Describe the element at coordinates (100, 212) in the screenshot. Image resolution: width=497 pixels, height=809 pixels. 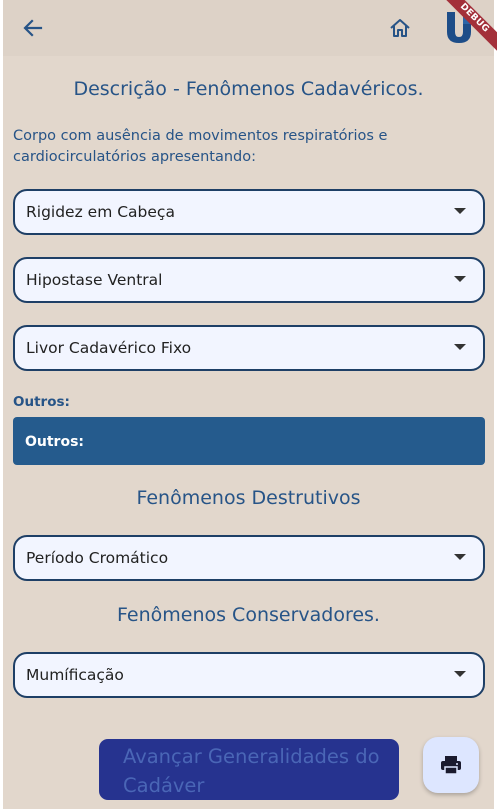
I see `rigidez-value: Rigidez em Cabeça` at that location.